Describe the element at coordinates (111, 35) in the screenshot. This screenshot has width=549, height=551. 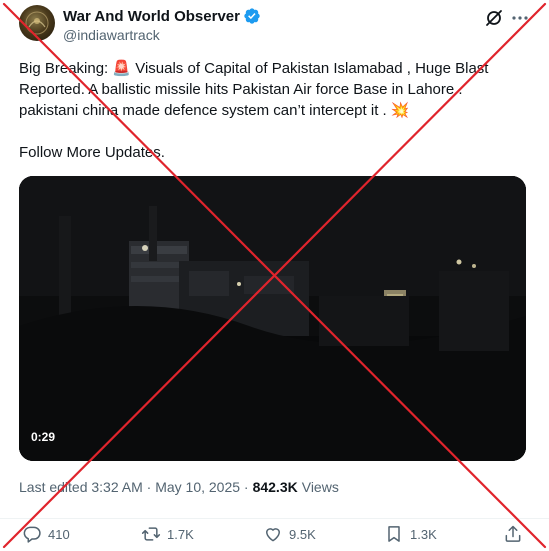
I see `handle: @indiawartrack` at that location.